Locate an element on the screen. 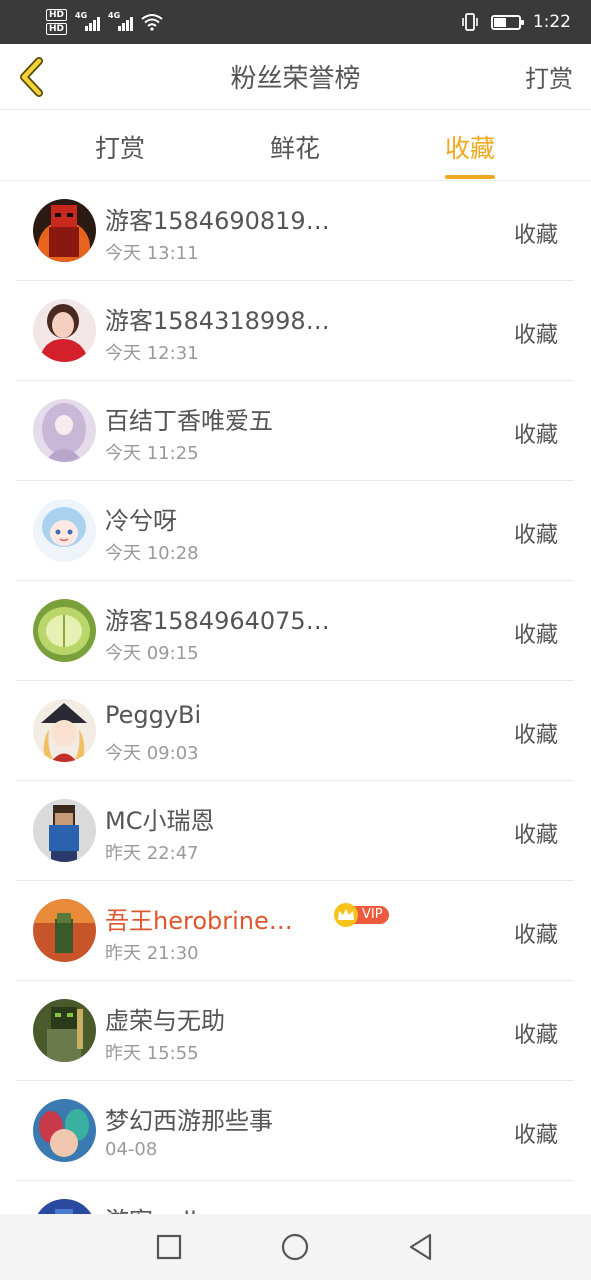  timestamp: 今天 11:25 is located at coordinates (152, 453).